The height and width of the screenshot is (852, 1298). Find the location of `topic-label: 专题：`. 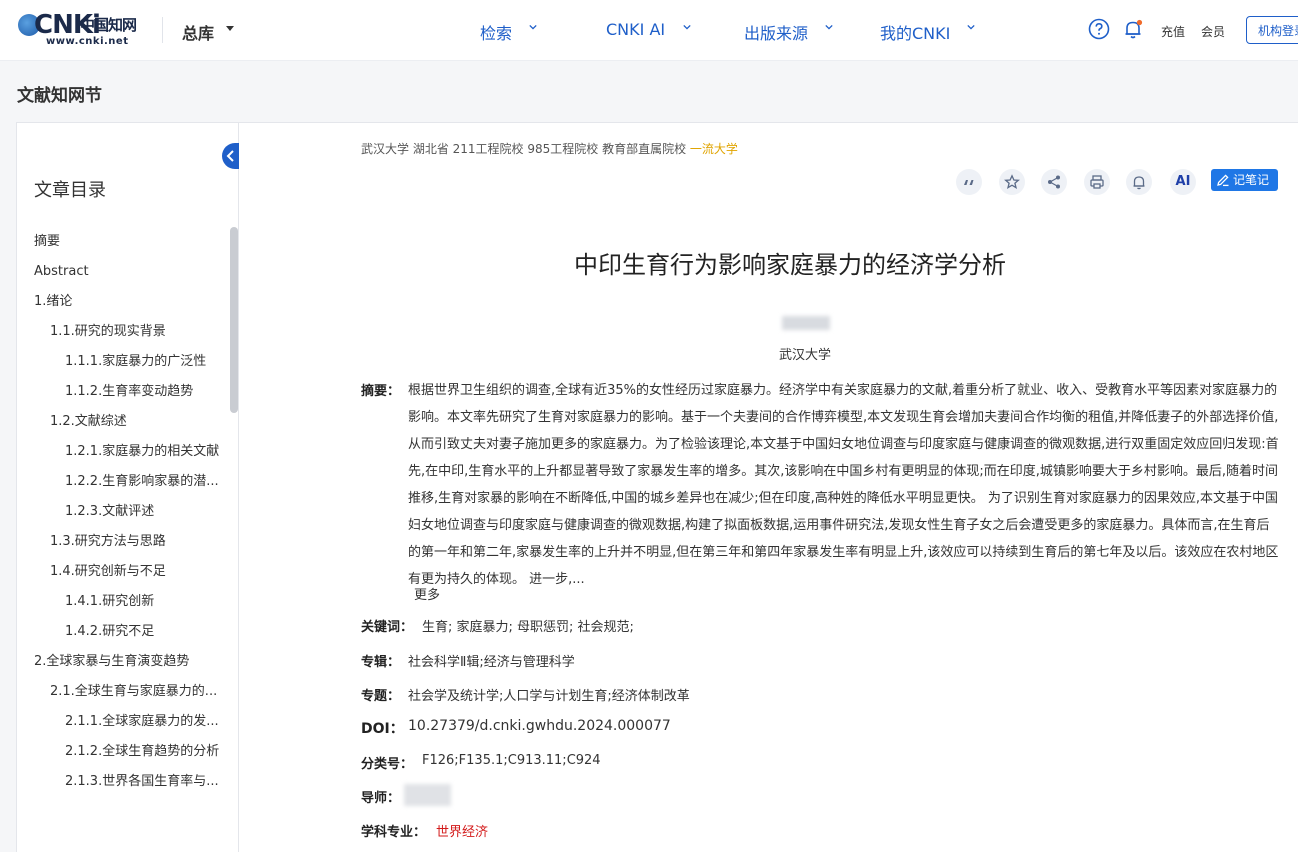

topic-label: 专题： is located at coordinates (381, 696).